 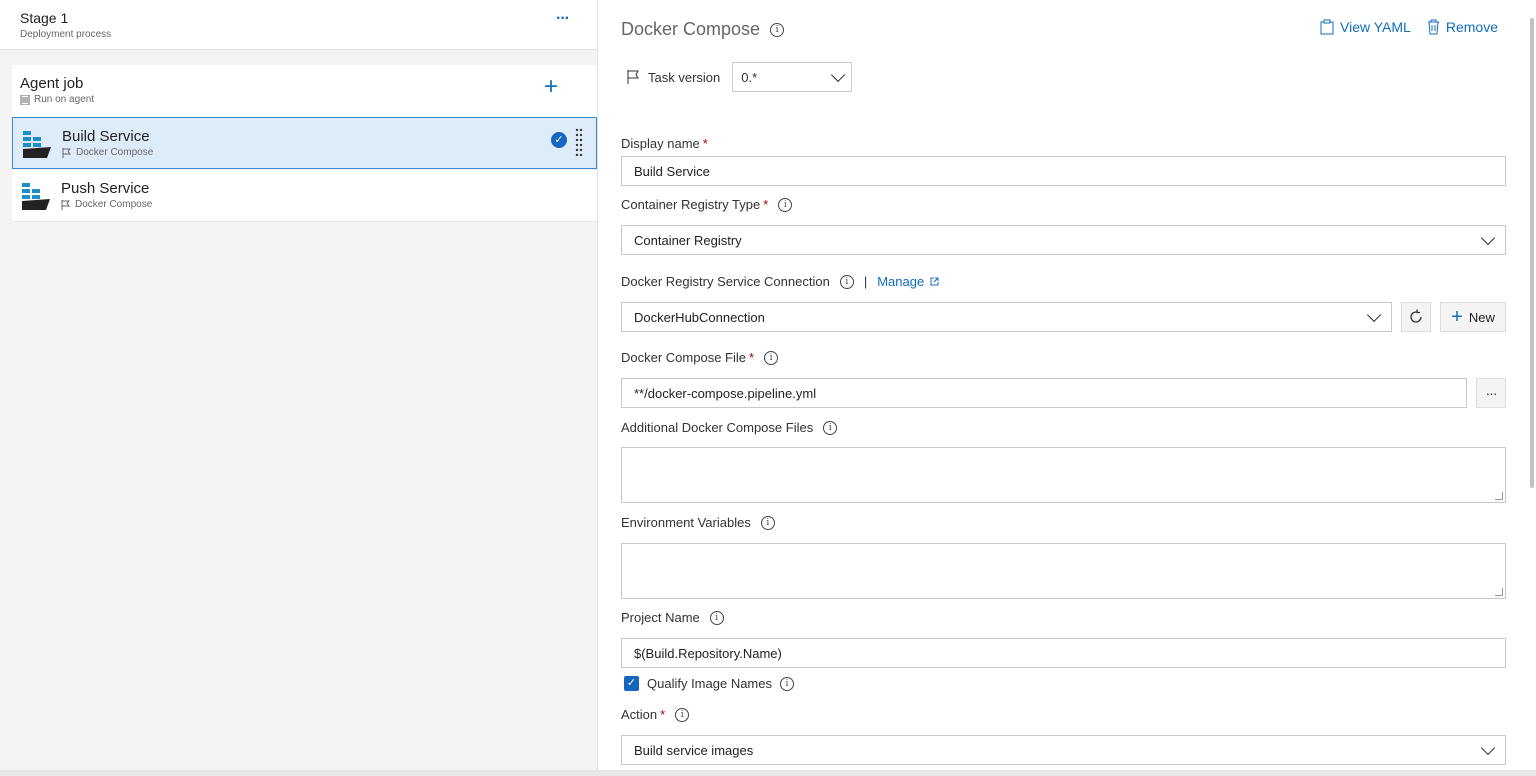 I want to click on drag-handle-icon, so click(x=579, y=142).